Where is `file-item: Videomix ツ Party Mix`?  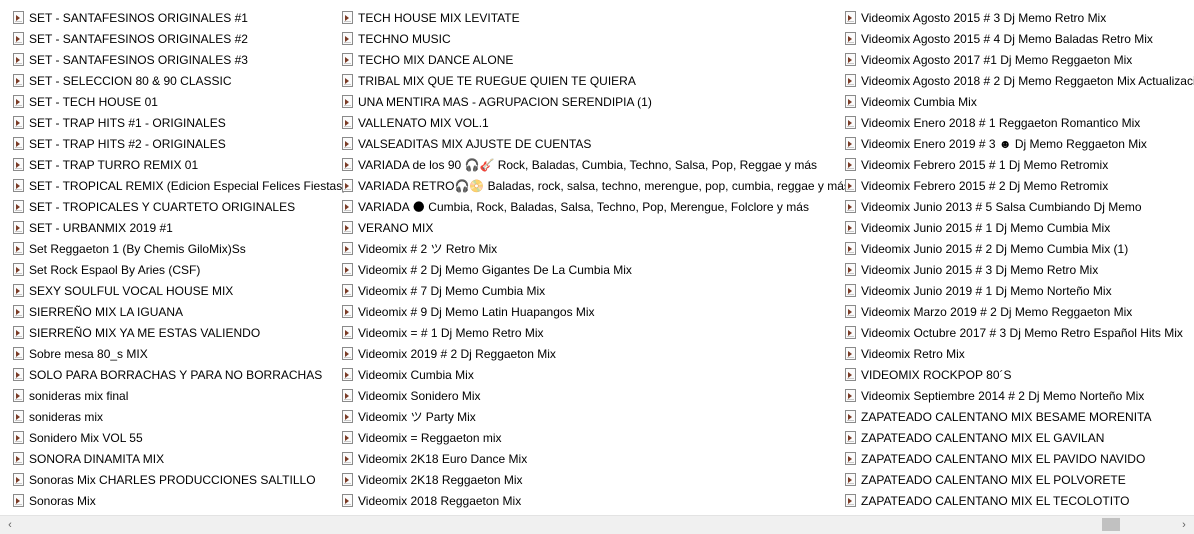 file-item: Videomix ツ Party Mix is located at coordinates (588, 416).